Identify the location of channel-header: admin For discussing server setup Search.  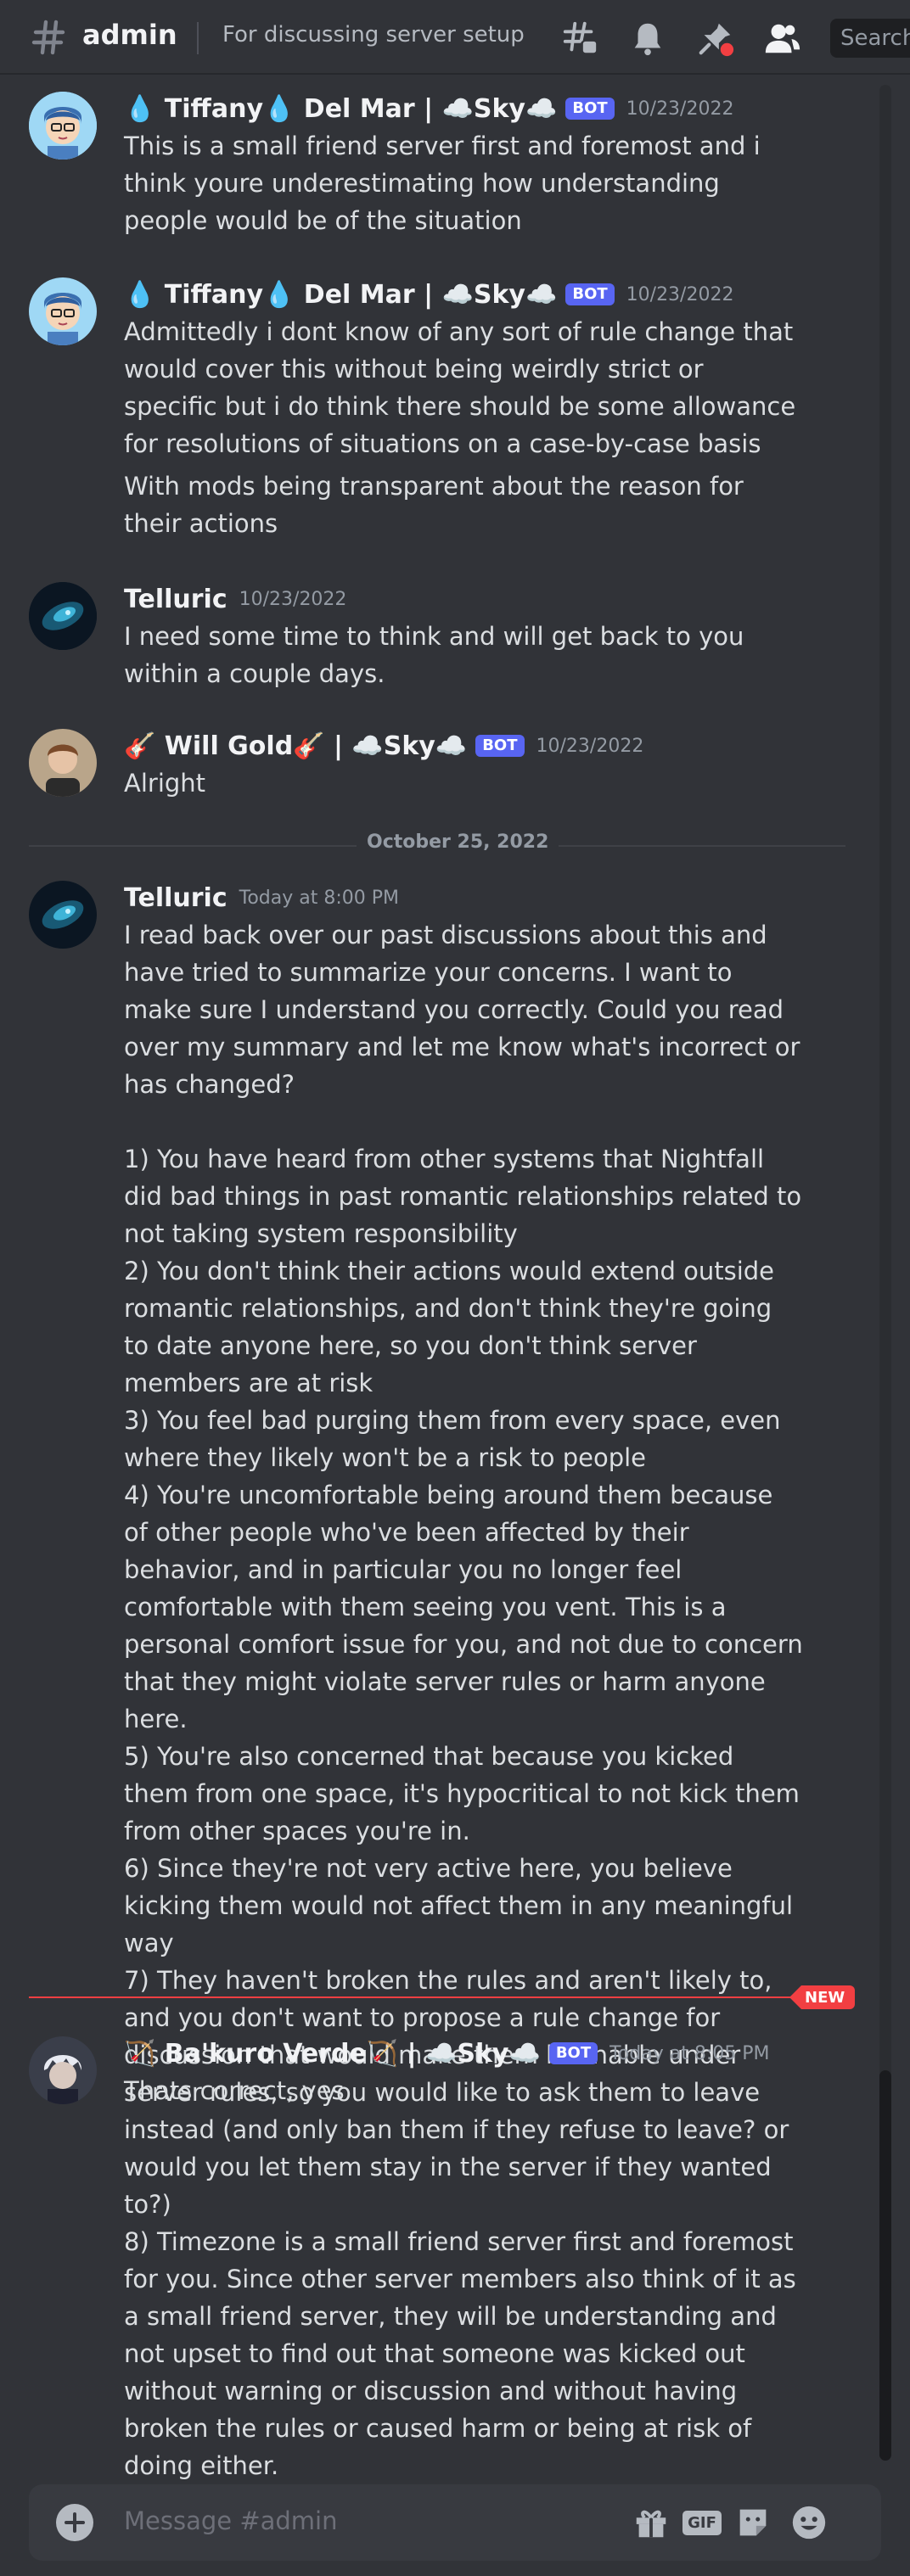
(455, 37).